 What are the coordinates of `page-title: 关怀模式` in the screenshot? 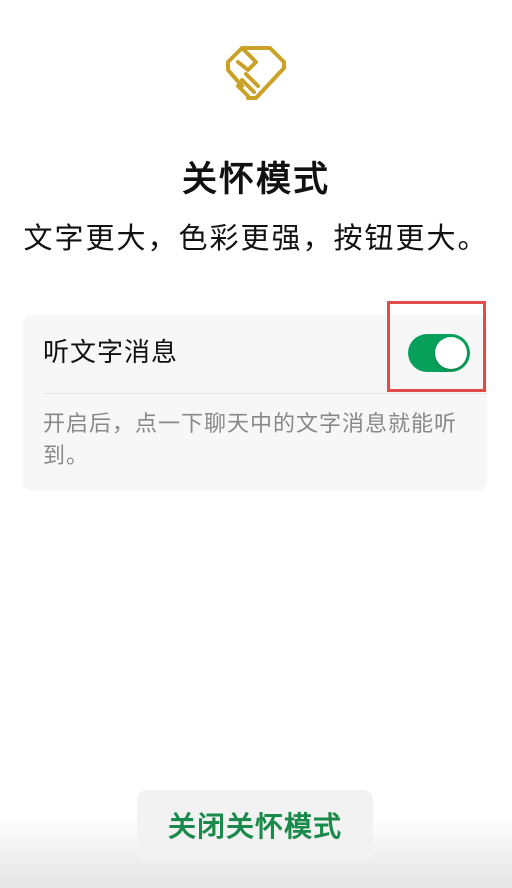 It's located at (255, 180).